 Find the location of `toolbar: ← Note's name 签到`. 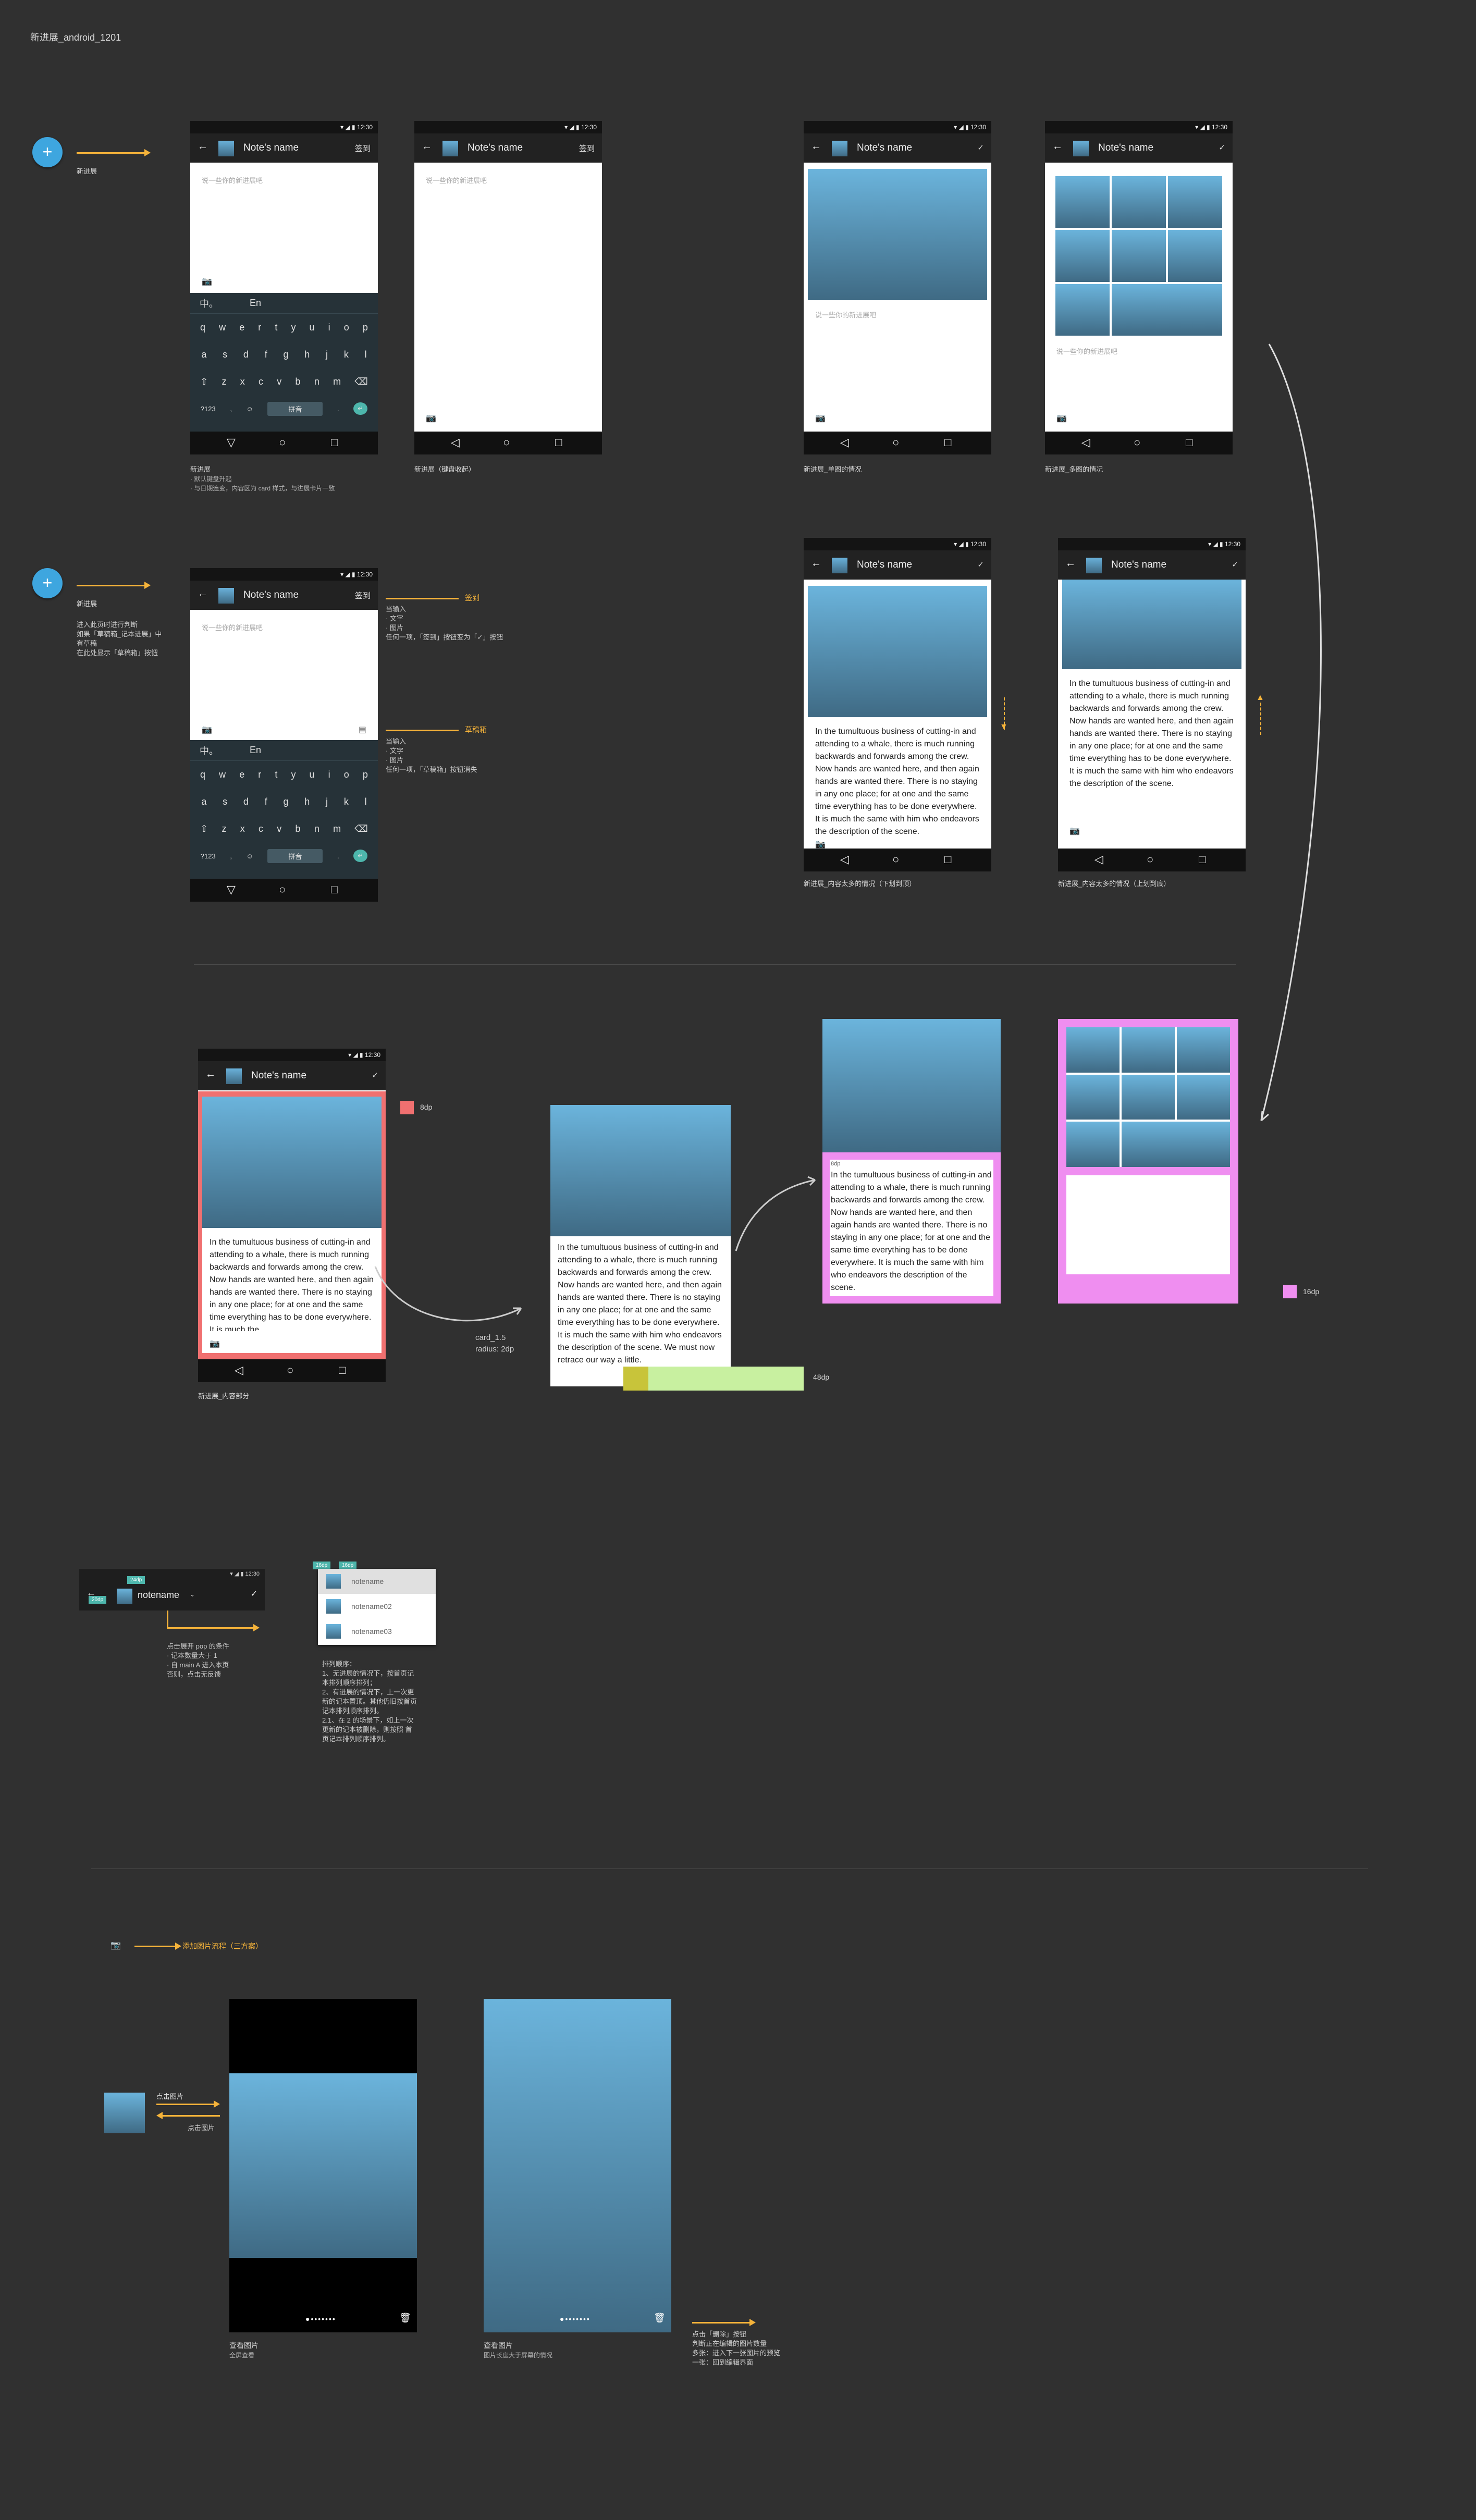

toolbar: ← Note's name 签到 is located at coordinates (284, 596).